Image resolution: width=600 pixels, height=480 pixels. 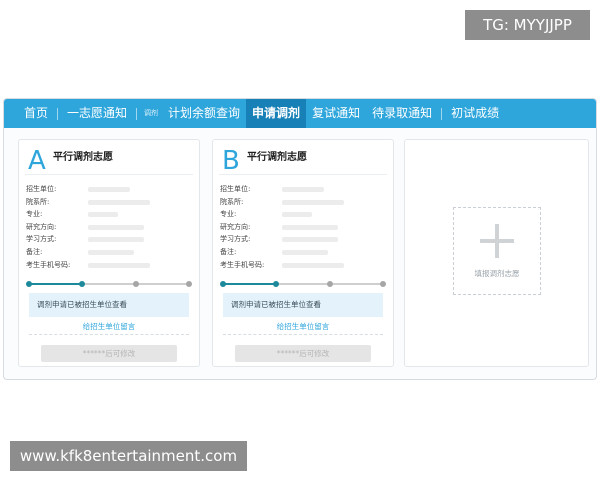 I want to click on nav-initial-scores: 初试成绩, so click(x=475, y=113).